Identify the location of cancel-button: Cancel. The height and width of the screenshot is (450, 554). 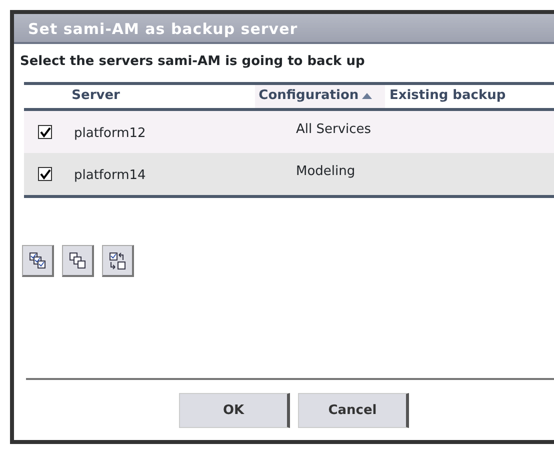
(353, 410).